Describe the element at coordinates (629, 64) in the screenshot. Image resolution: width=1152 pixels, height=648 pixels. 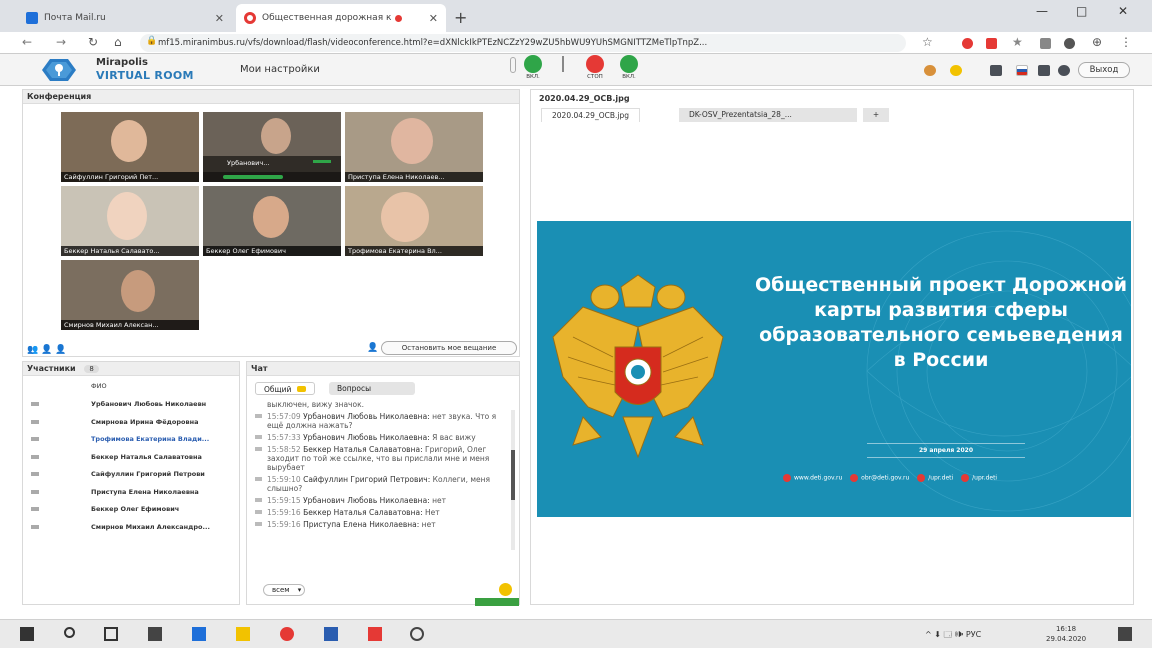
I see `screen-icon` at that location.